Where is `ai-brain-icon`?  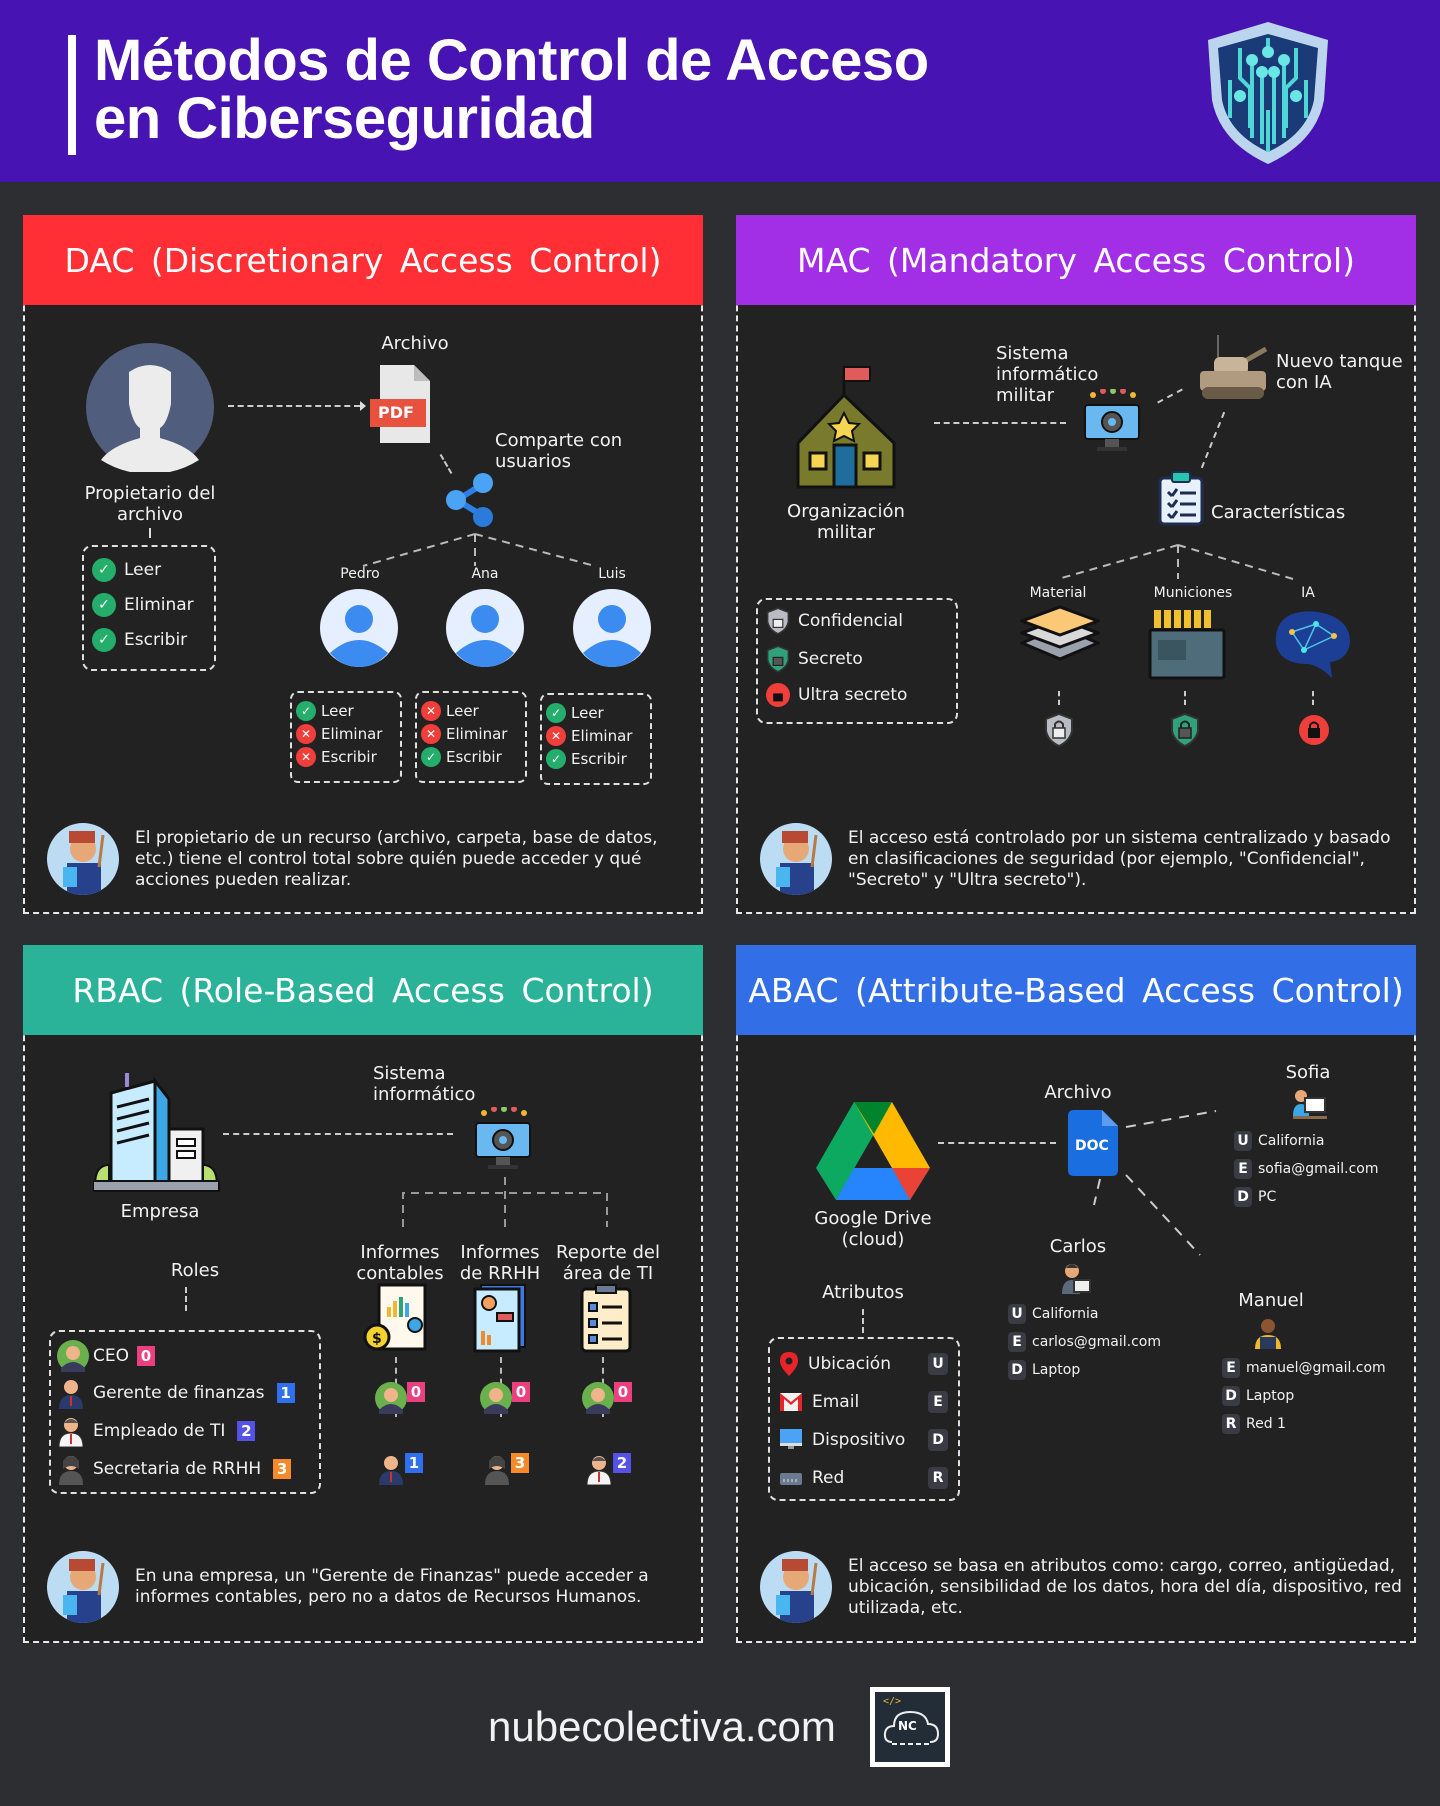
ai-brain-icon is located at coordinates (1312, 646).